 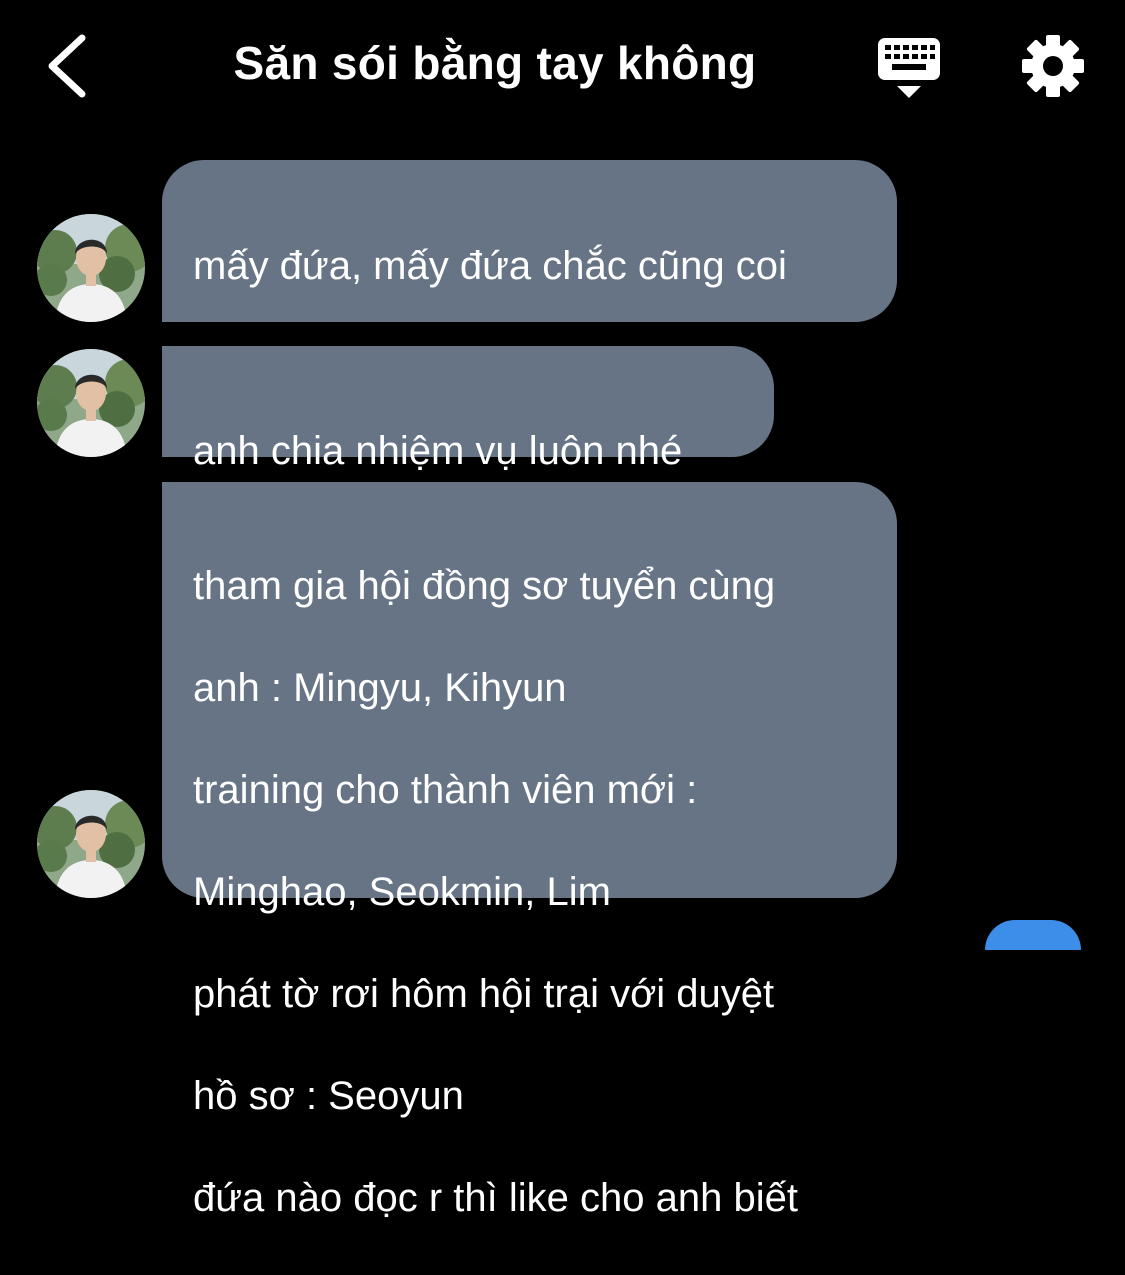 I want to click on gear-icon, so click(x=1053, y=66).